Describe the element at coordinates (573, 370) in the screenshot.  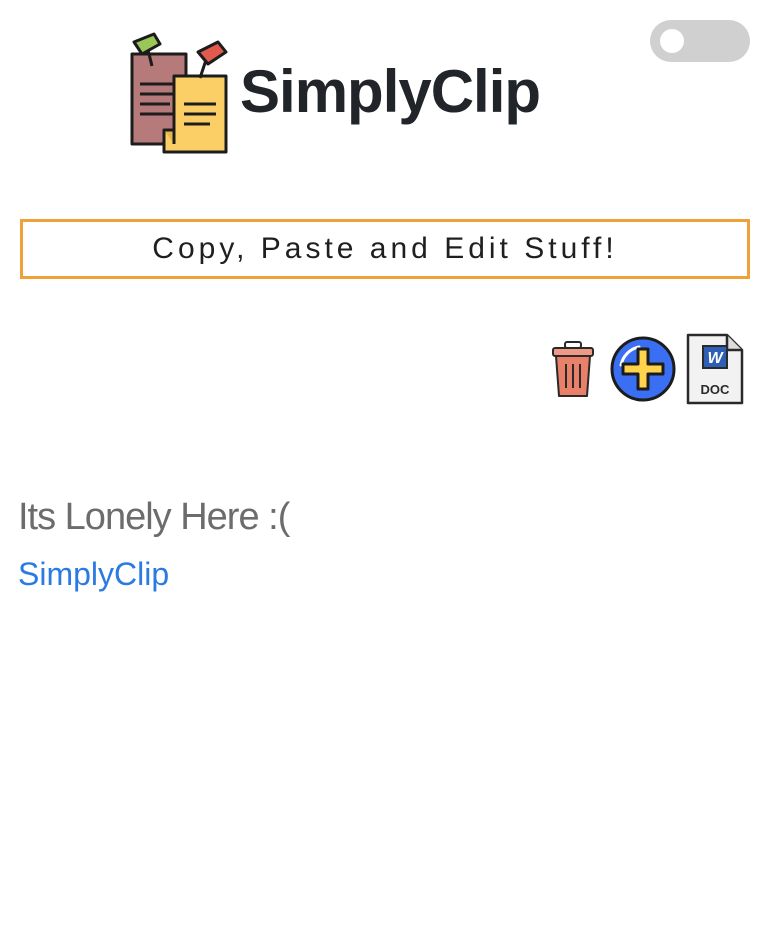
I see `trash-icon` at that location.